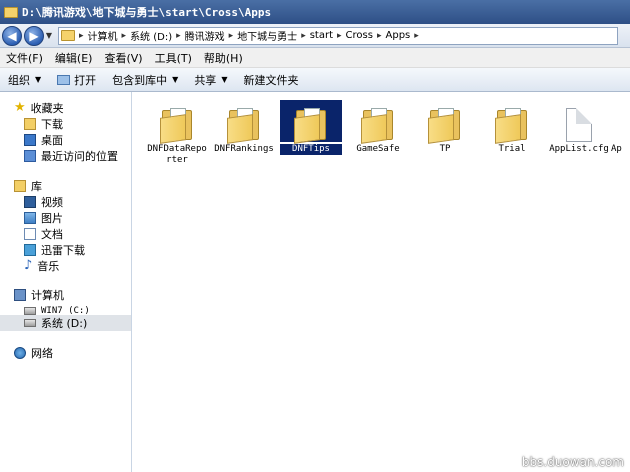  What do you see at coordinates (30, 156) in the screenshot?
I see `recent-places-icon` at bounding box center [30, 156].